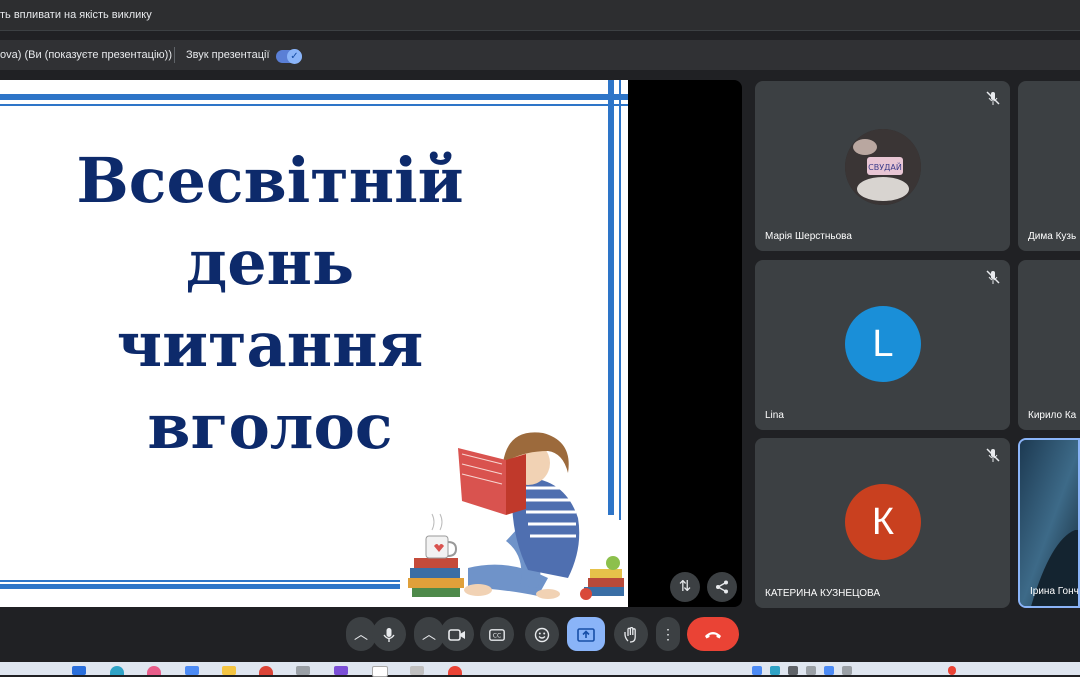 The height and width of the screenshot is (677, 1080). I want to click on browser-icon, so click(117, 670).